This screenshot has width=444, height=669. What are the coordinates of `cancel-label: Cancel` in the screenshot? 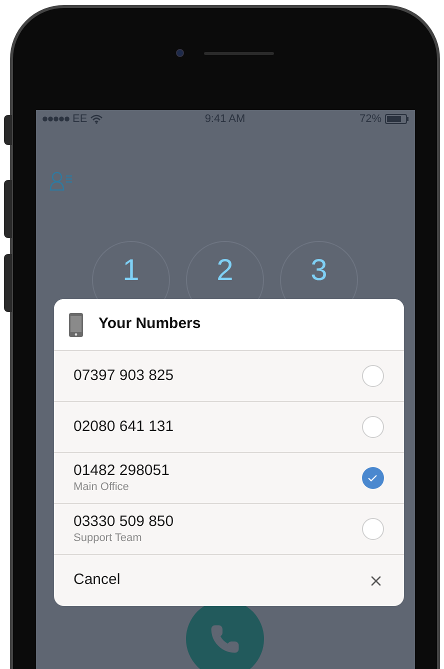 It's located at (97, 580).